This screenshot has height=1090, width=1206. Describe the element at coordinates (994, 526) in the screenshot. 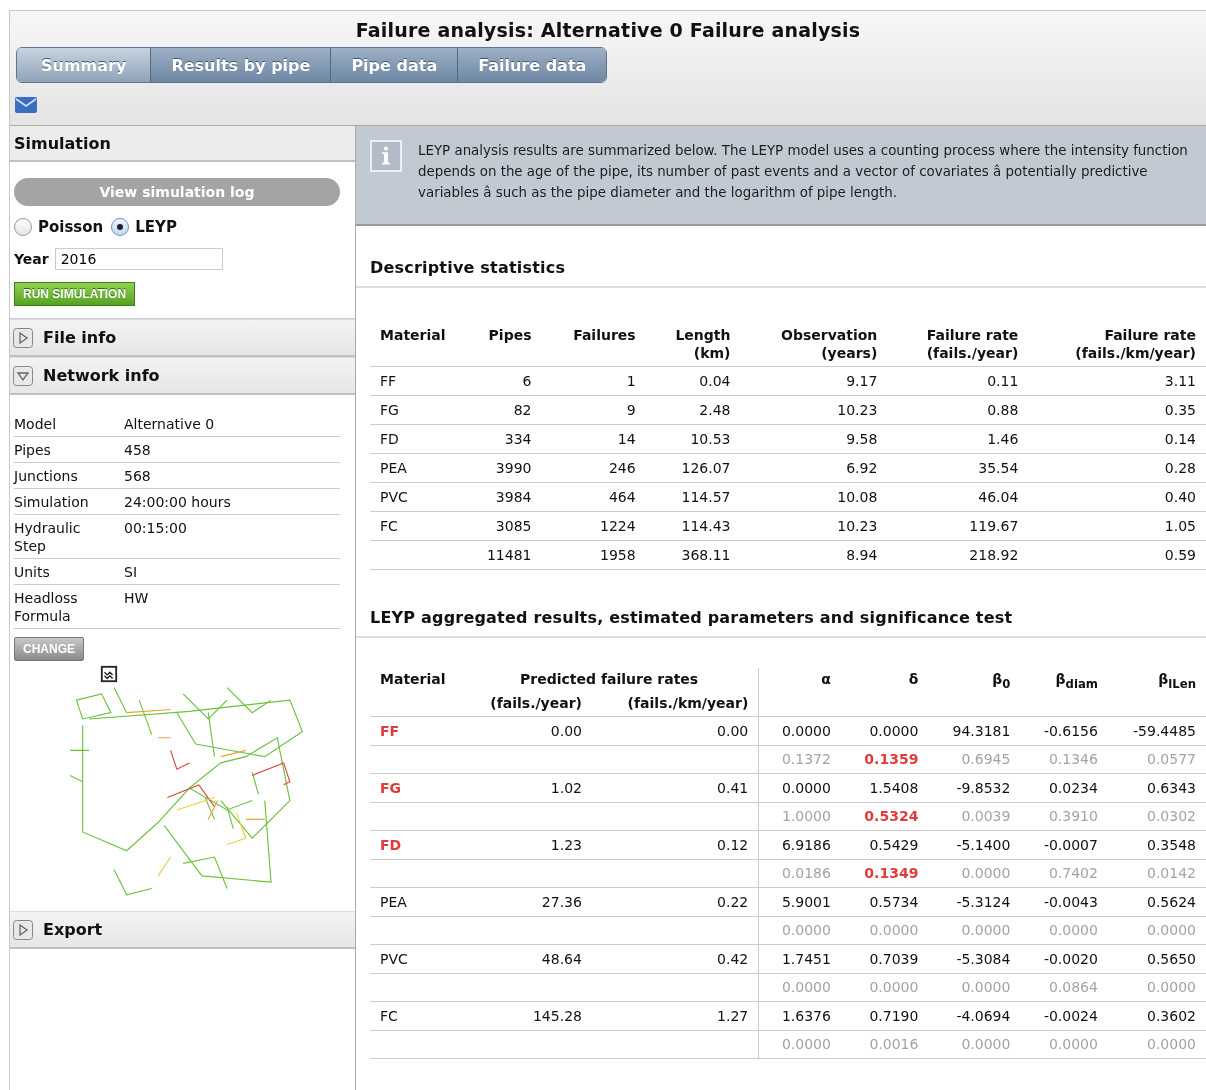

I see `table-cell: 119.67` at that location.